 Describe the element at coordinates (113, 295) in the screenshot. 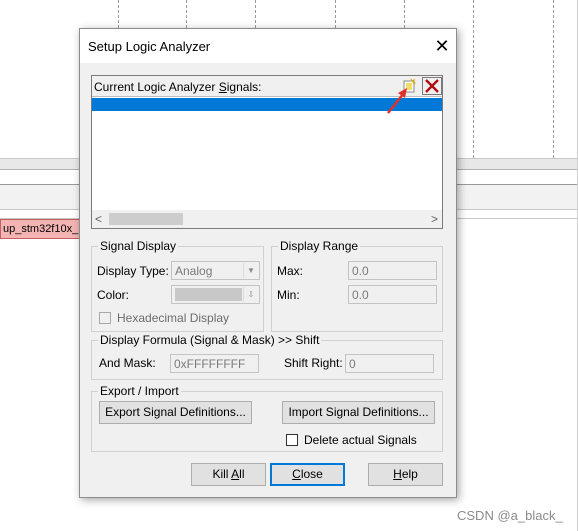

I see `color-label: Color:` at that location.